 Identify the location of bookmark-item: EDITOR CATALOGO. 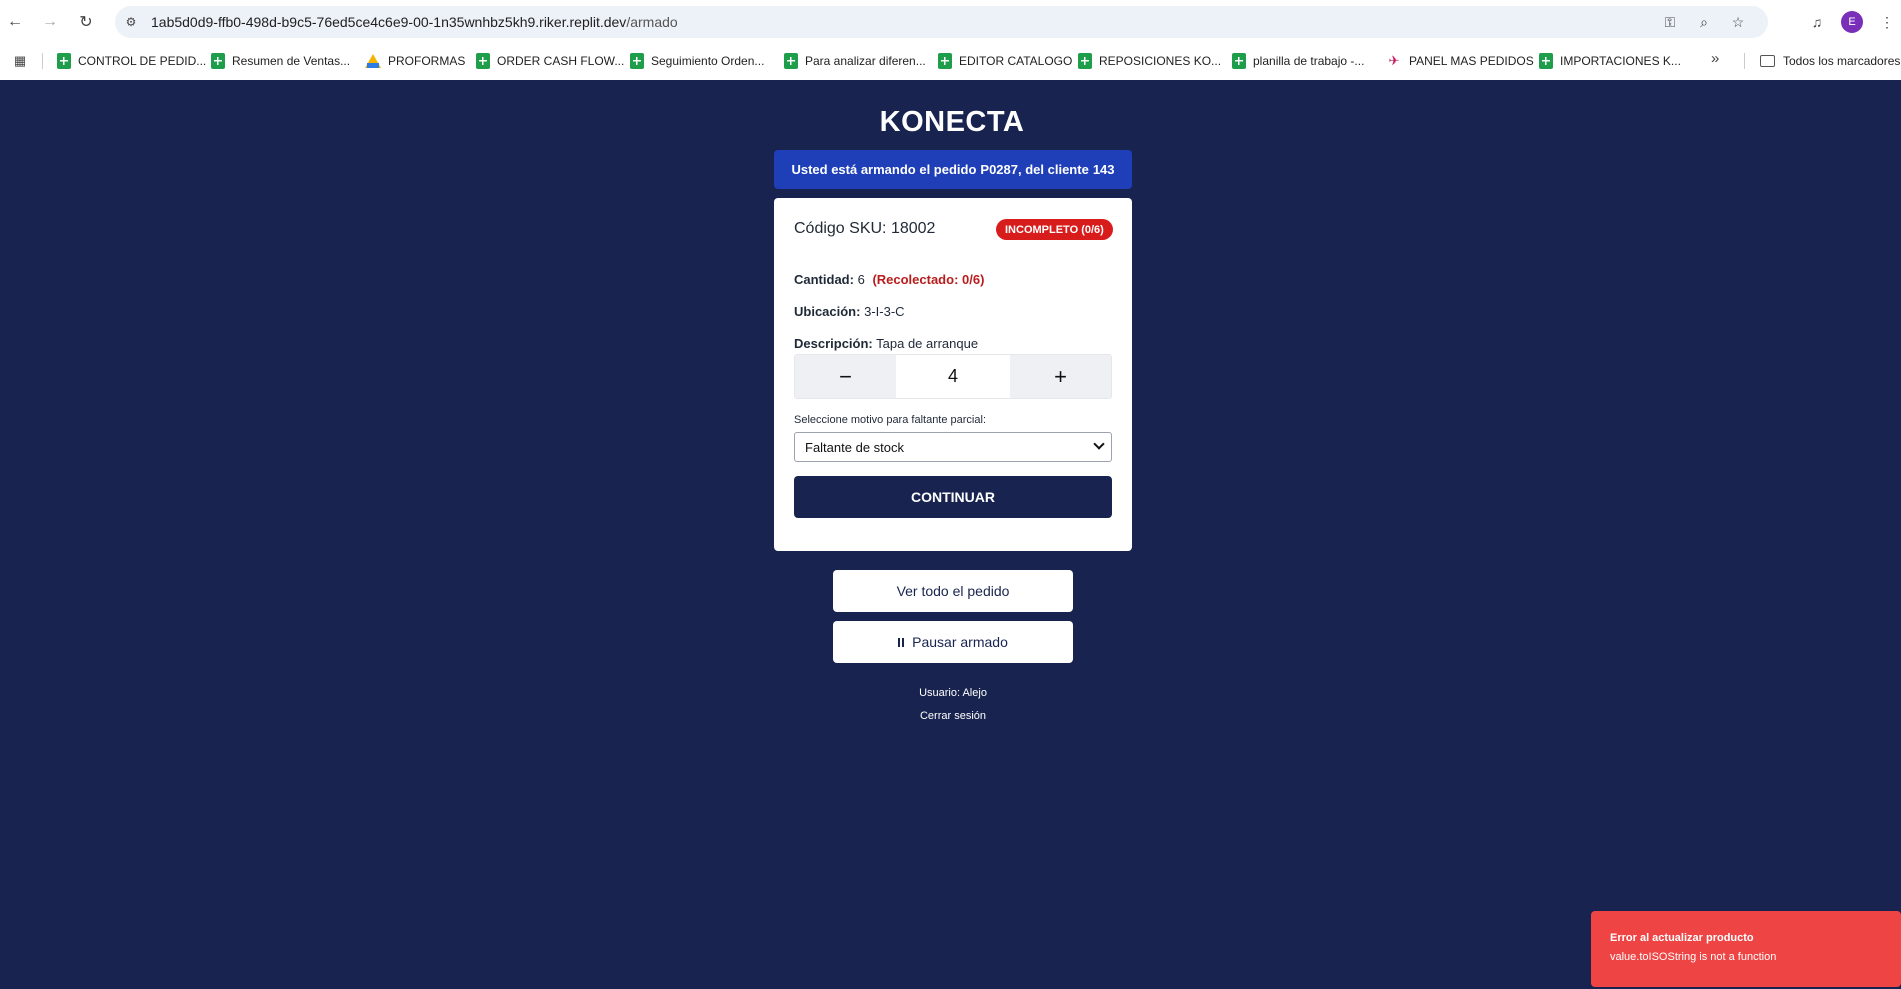
(1005, 61).